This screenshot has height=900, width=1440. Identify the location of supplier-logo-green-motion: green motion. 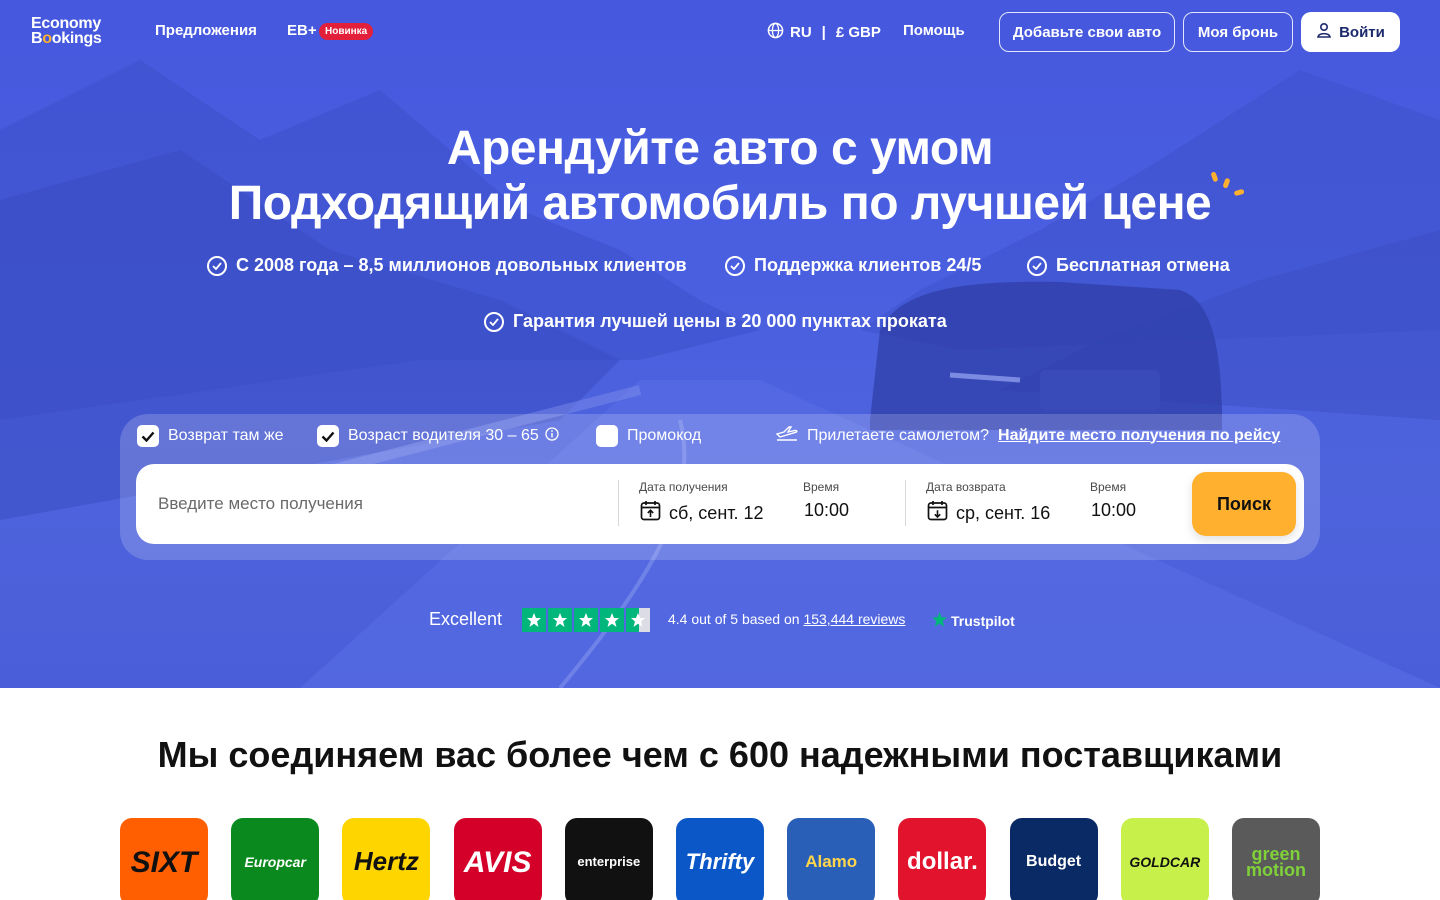
(1276, 859).